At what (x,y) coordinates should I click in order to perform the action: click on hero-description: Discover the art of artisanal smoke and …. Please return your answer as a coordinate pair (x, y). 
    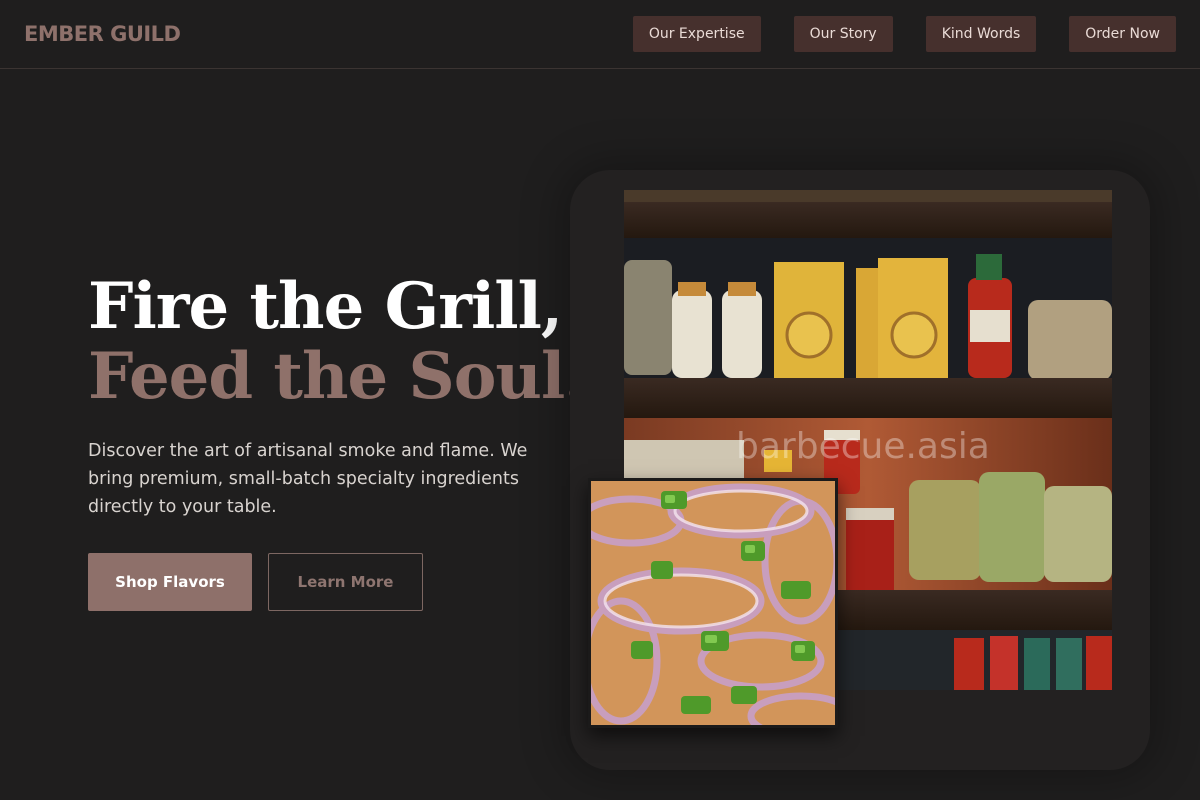
    Looking at the image, I should click on (308, 479).